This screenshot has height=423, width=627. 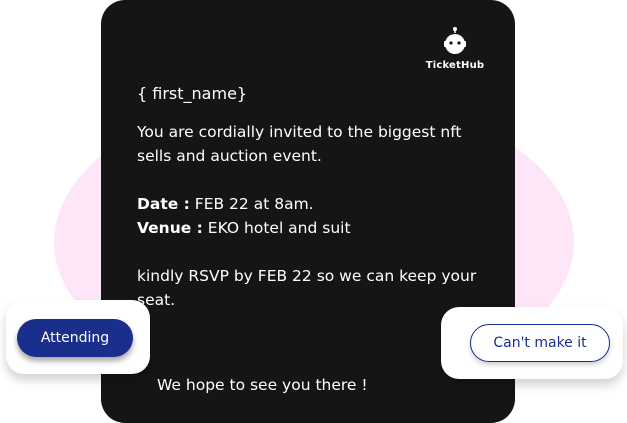 I want to click on attending-panel: Attending, so click(x=78, y=337).